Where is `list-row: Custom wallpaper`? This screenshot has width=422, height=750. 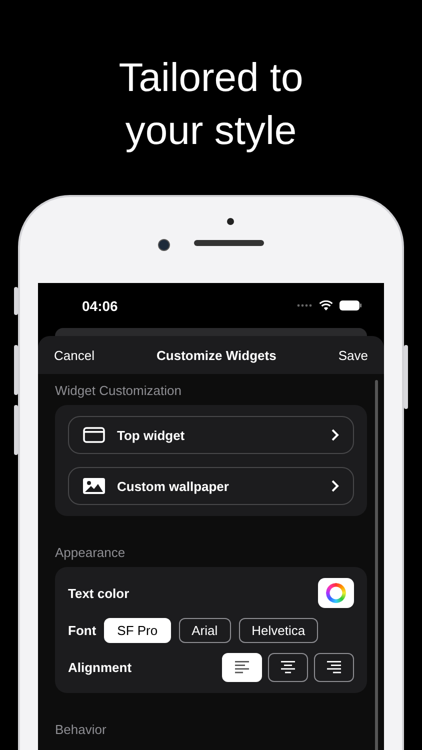 list-row: Custom wallpaper is located at coordinates (211, 486).